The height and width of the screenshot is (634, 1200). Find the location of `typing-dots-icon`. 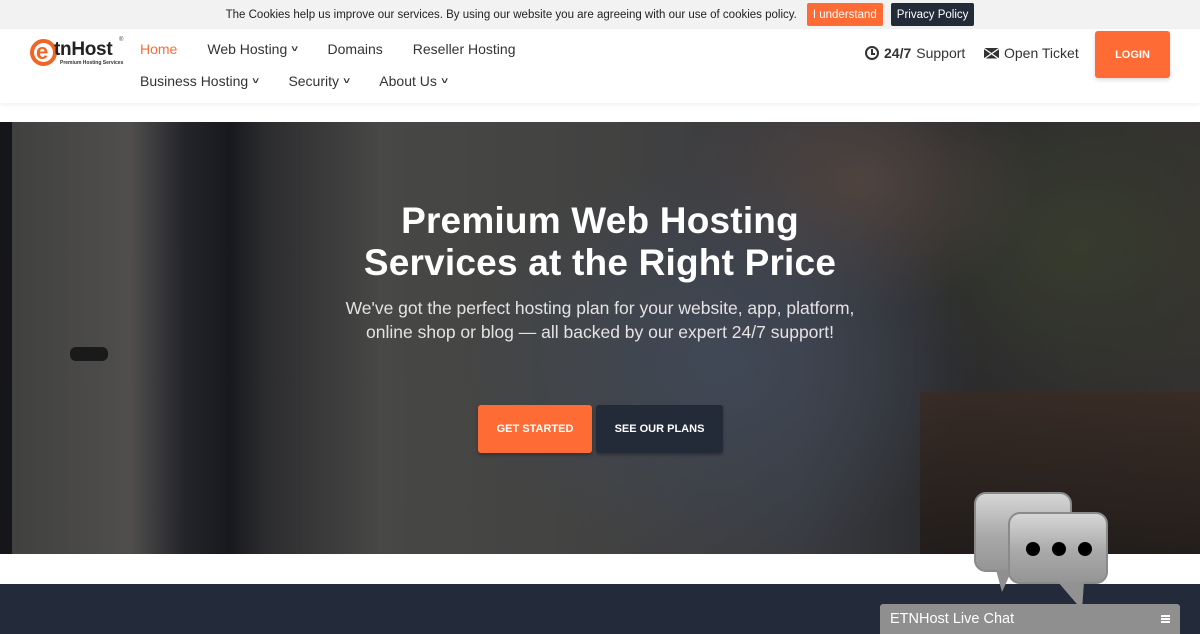

typing-dots-icon is located at coordinates (1059, 549).